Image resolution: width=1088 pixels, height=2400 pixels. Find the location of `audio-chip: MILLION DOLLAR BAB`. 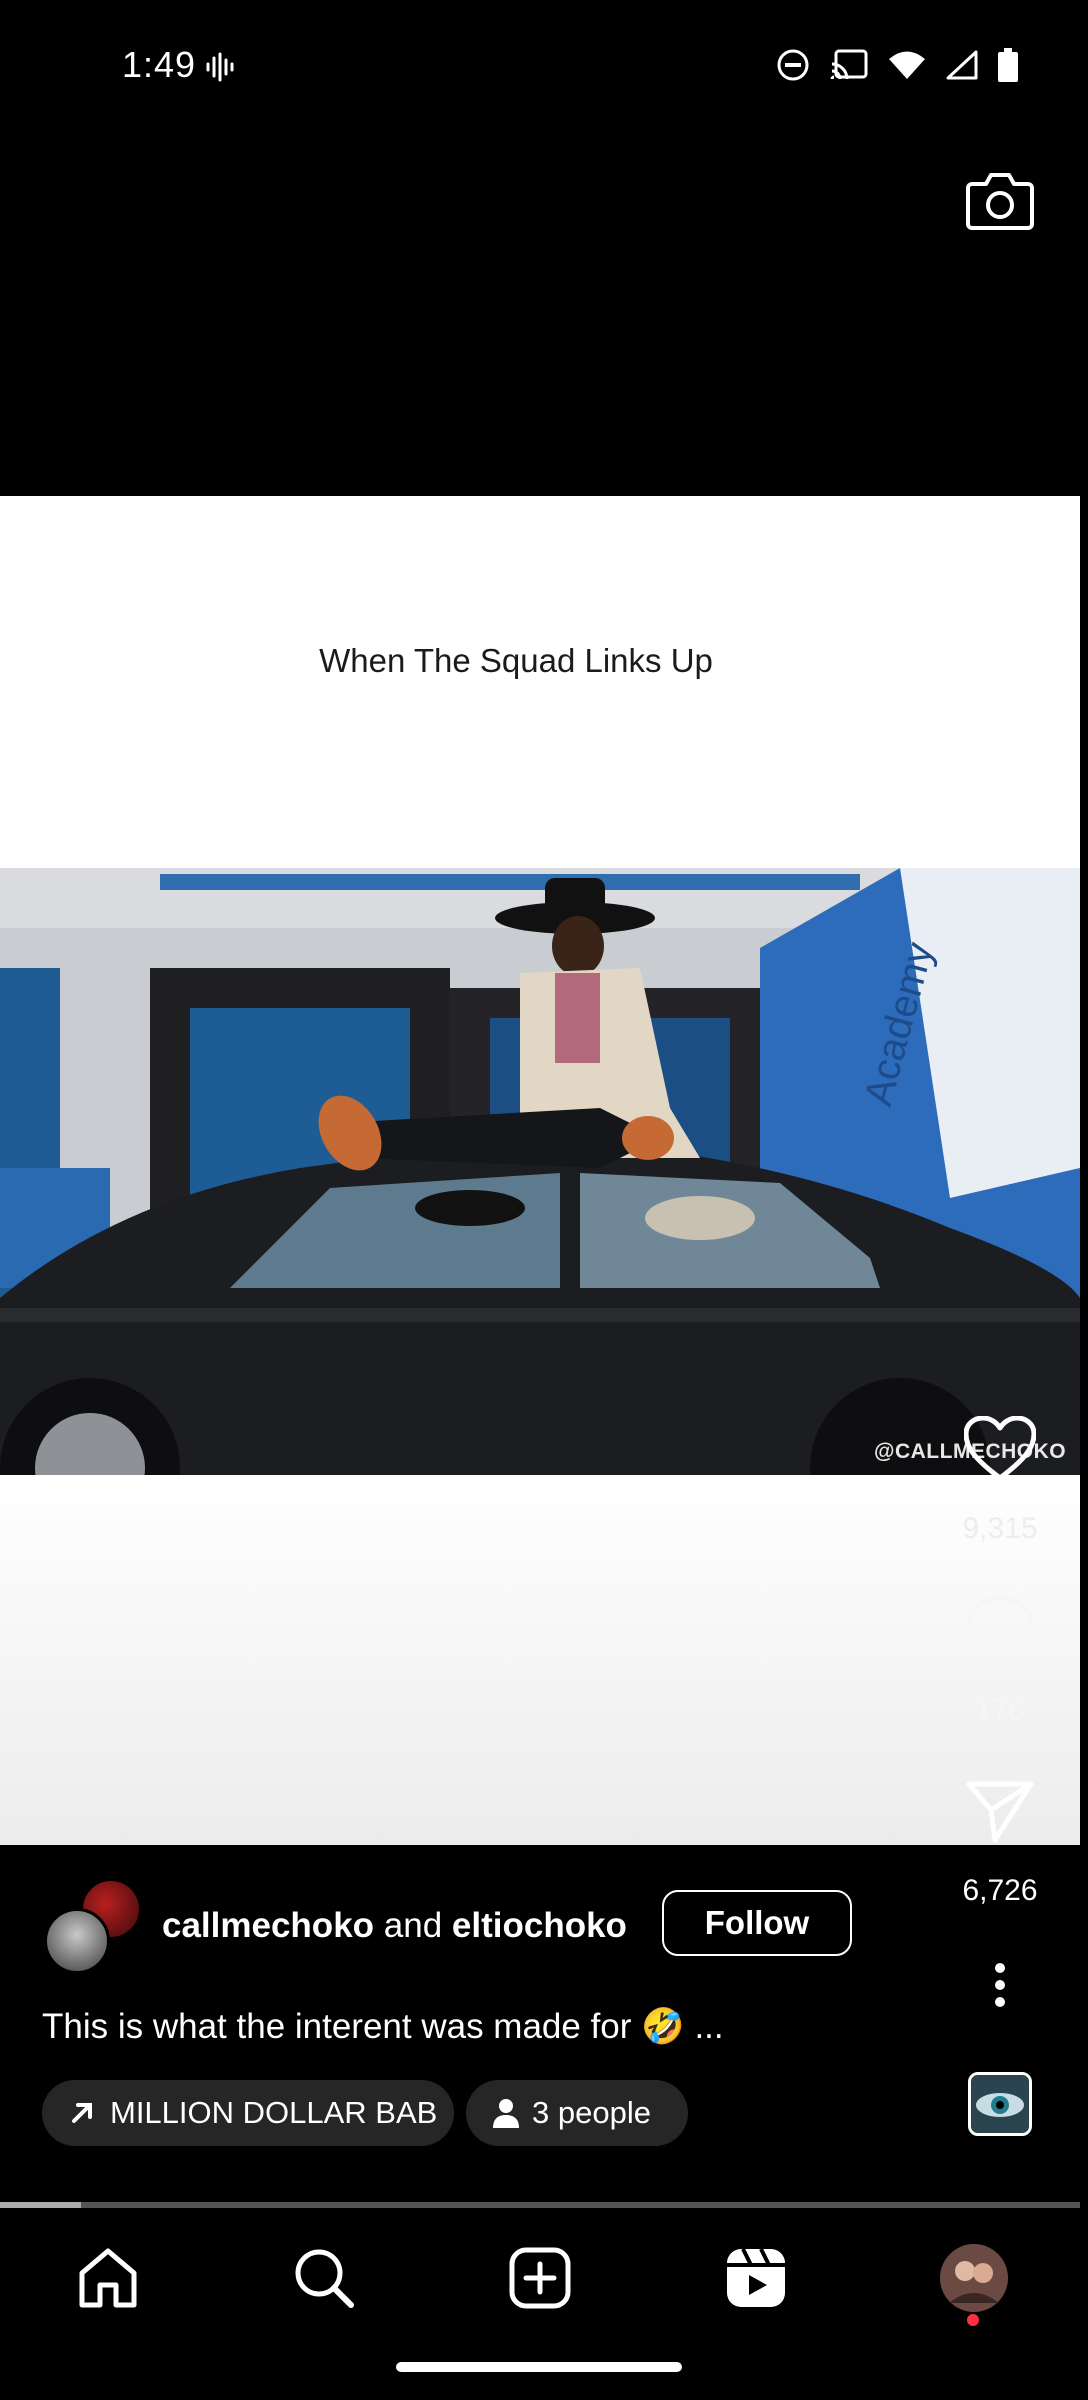

audio-chip: MILLION DOLLAR BAB is located at coordinates (248, 2113).